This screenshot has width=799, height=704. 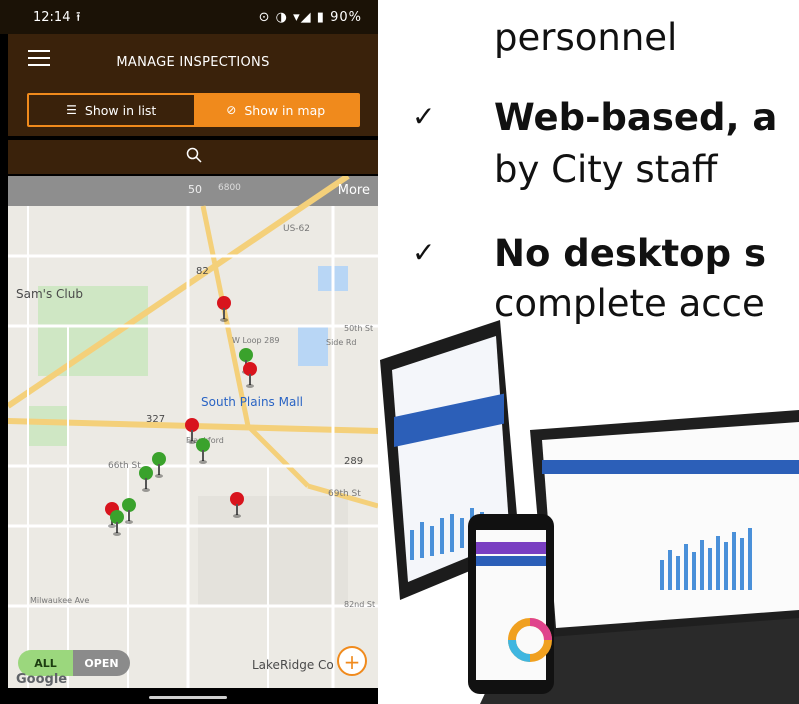 What do you see at coordinates (293, 665) in the screenshot?
I see `map-label-lakeridge: LakeRidge Co` at bounding box center [293, 665].